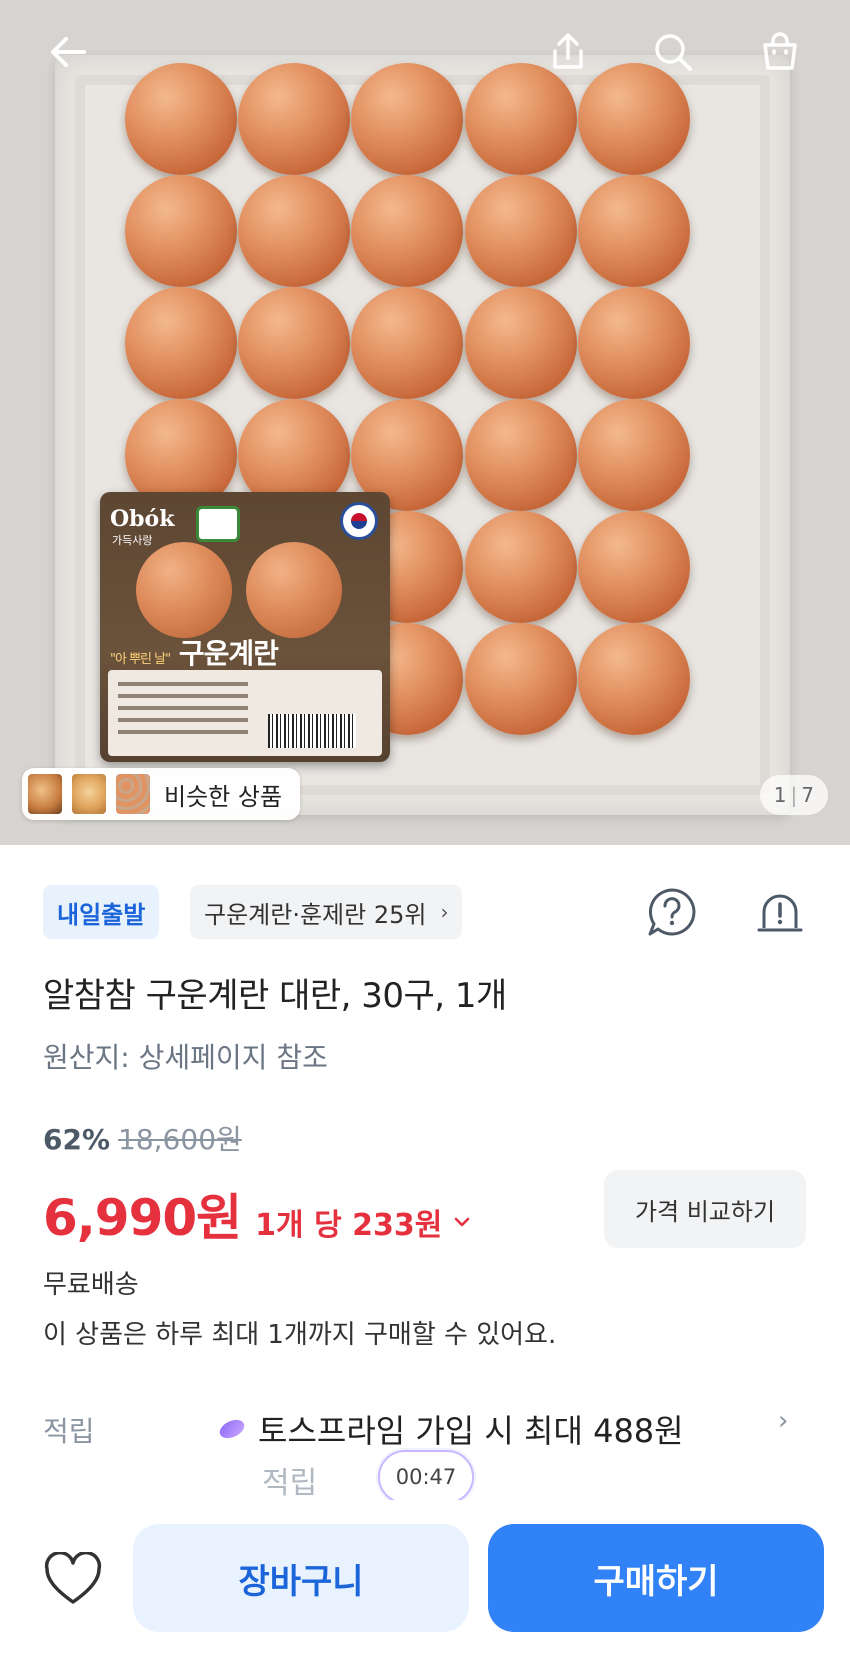 The height and width of the screenshot is (1656, 850). I want to click on back-button, so click(68, 52).